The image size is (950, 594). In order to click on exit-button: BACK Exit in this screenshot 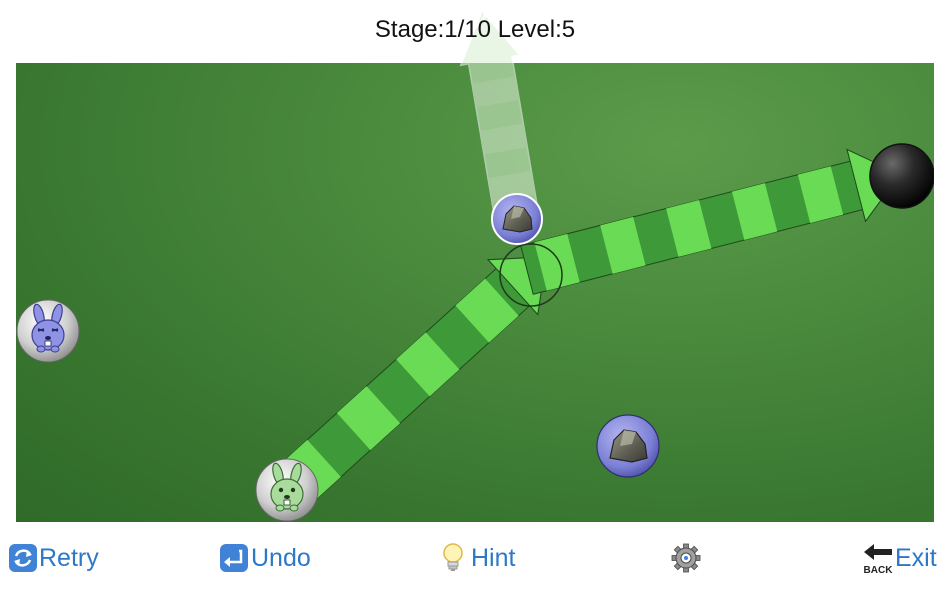, I will do `click(899, 558)`.